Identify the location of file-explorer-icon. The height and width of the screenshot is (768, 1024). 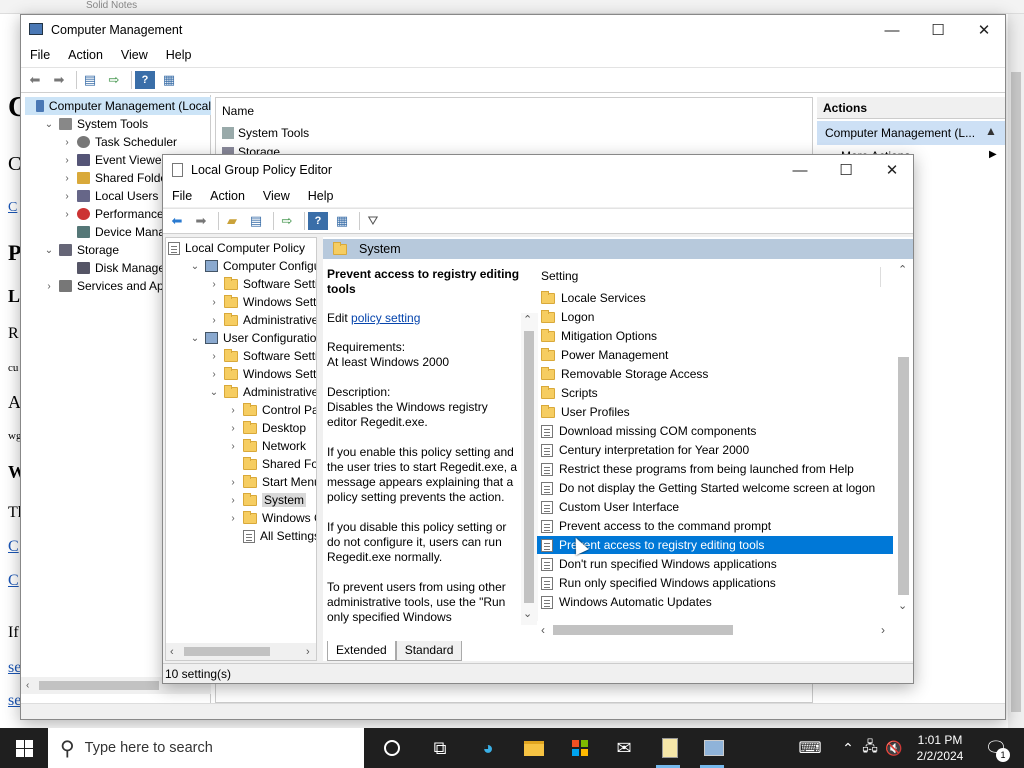
(534, 748).